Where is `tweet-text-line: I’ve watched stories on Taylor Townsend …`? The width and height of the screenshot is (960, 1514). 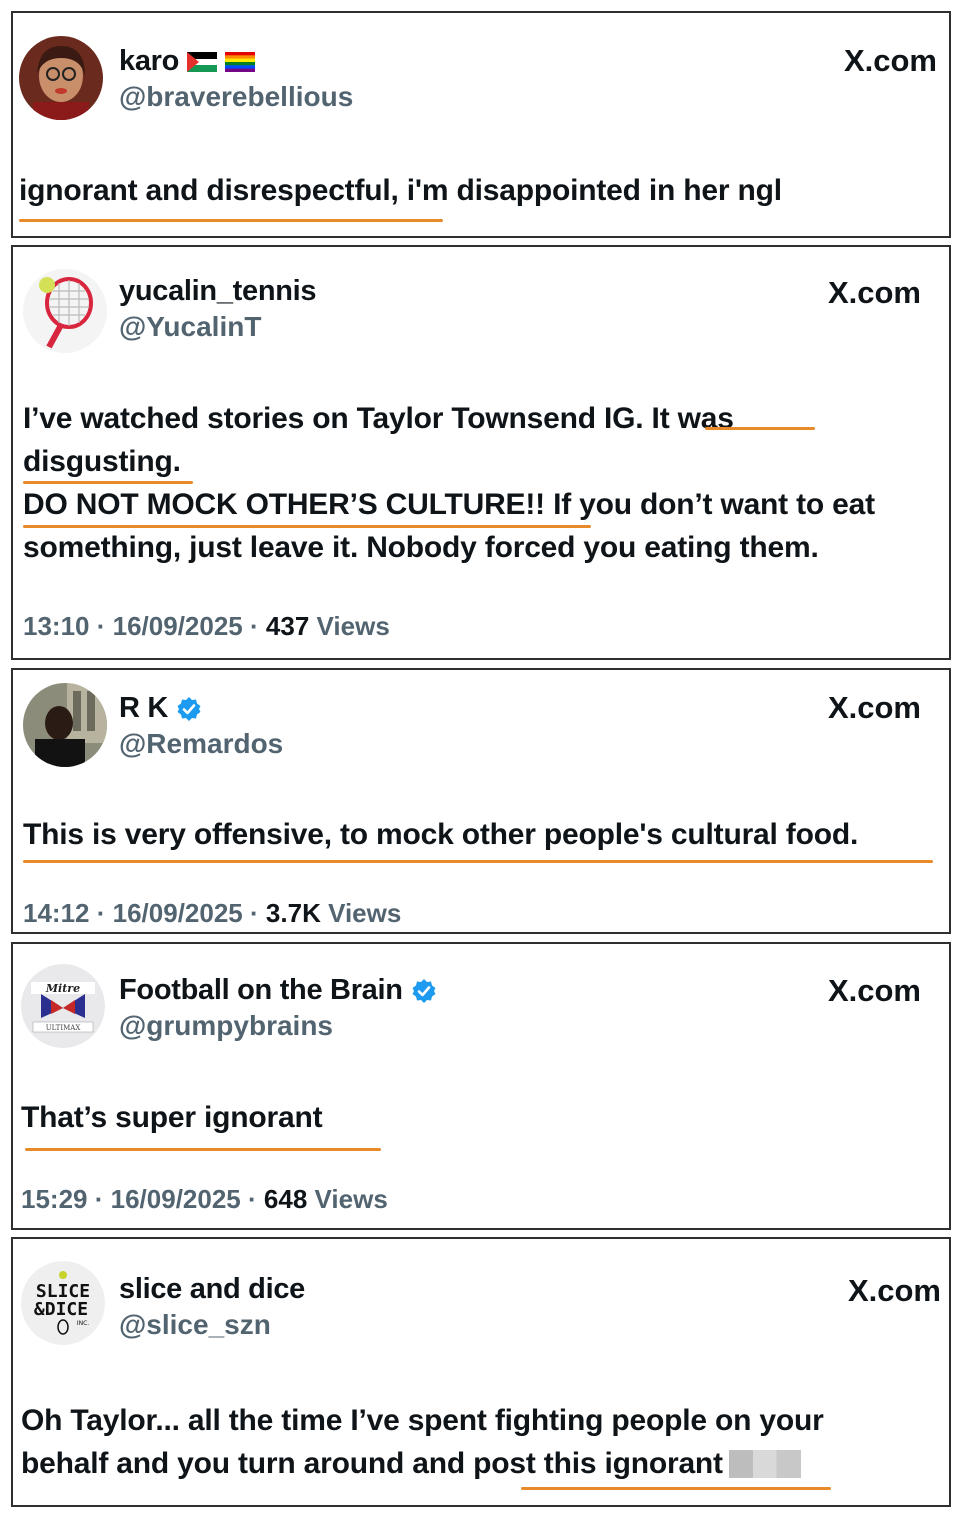
tweet-text-line: I’ve watched stories on Taylor Townsend … is located at coordinates (378, 418).